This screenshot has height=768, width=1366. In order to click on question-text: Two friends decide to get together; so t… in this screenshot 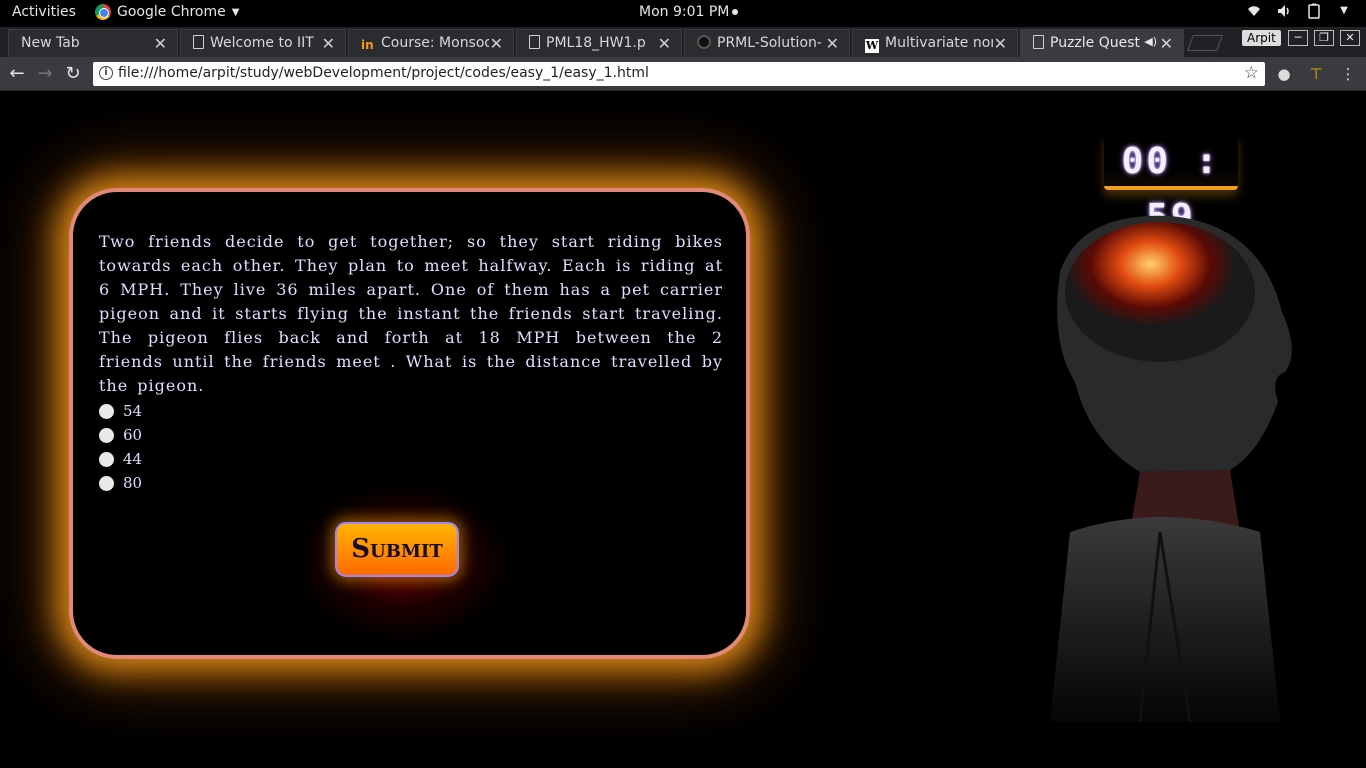, I will do `click(411, 313)`.